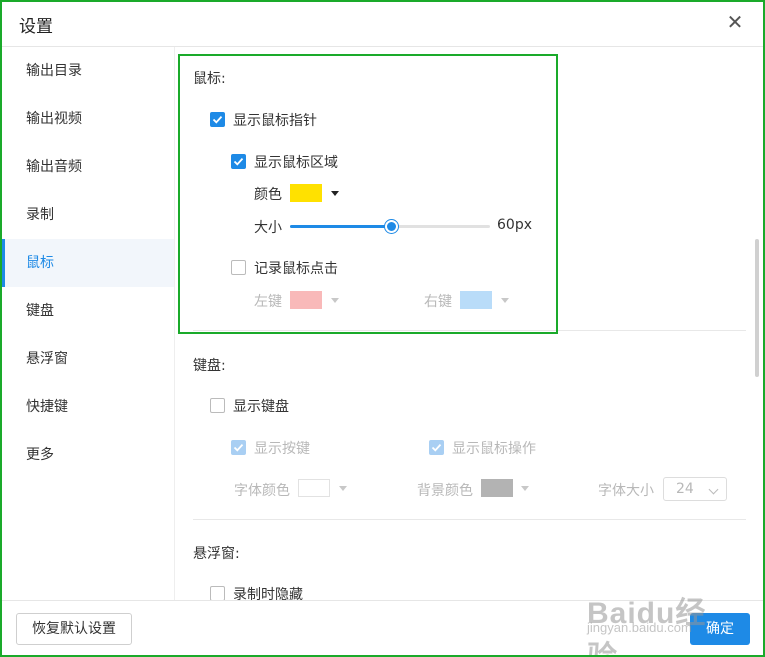 Image resolution: width=765 pixels, height=657 pixels. What do you see at coordinates (314, 488) in the screenshot?
I see `font-color-swatch` at bounding box center [314, 488].